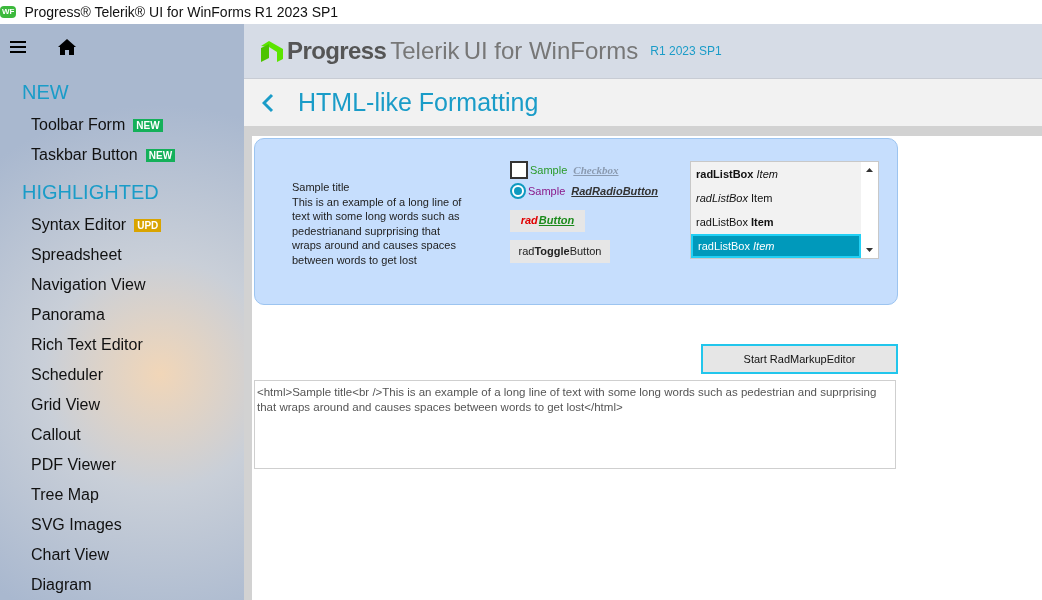 Image resolution: width=1042 pixels, height=600 pixels. I want to click on radio-button, so click(518, 191).